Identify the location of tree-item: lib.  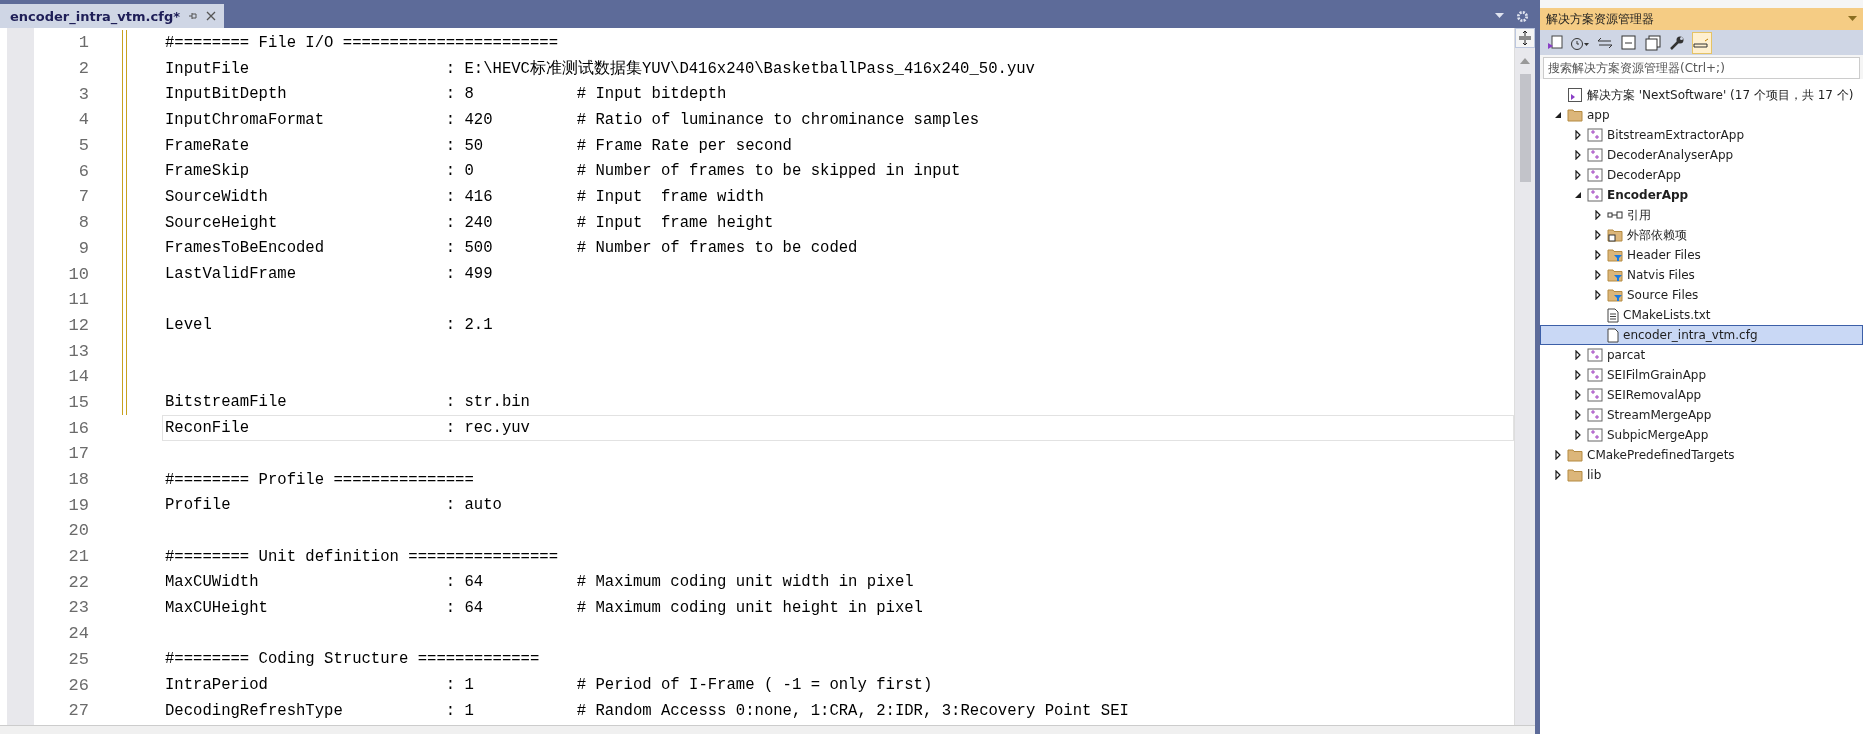
(1701, 475).